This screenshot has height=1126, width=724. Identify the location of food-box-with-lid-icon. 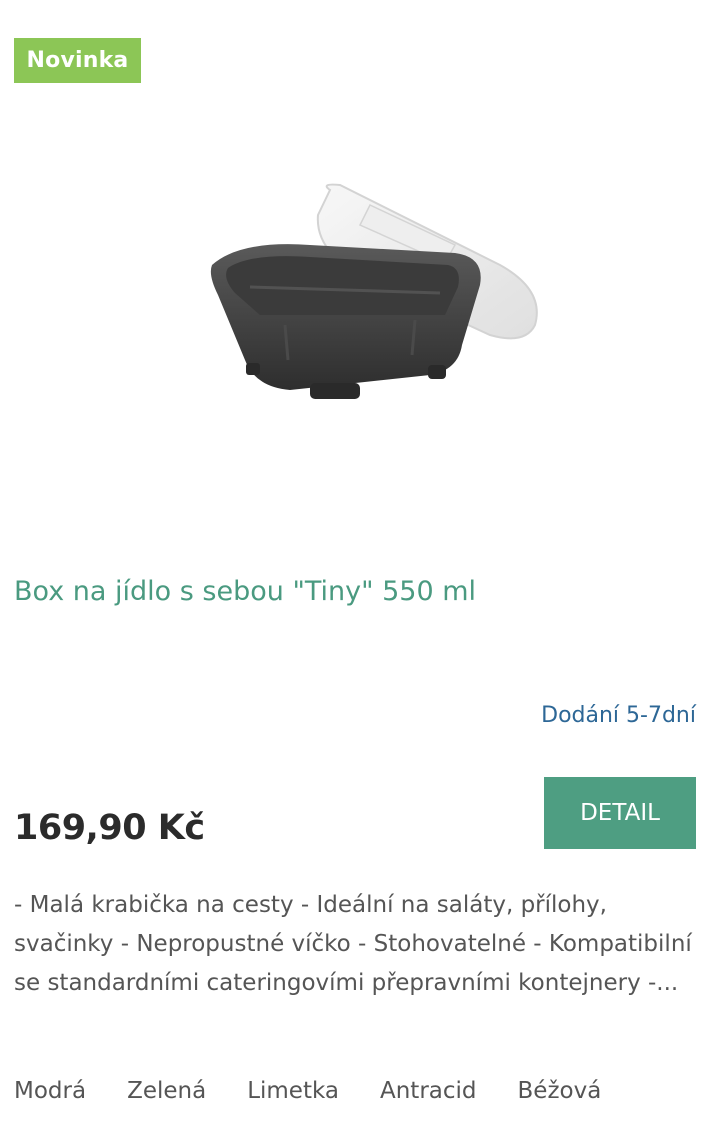
(374, 291).